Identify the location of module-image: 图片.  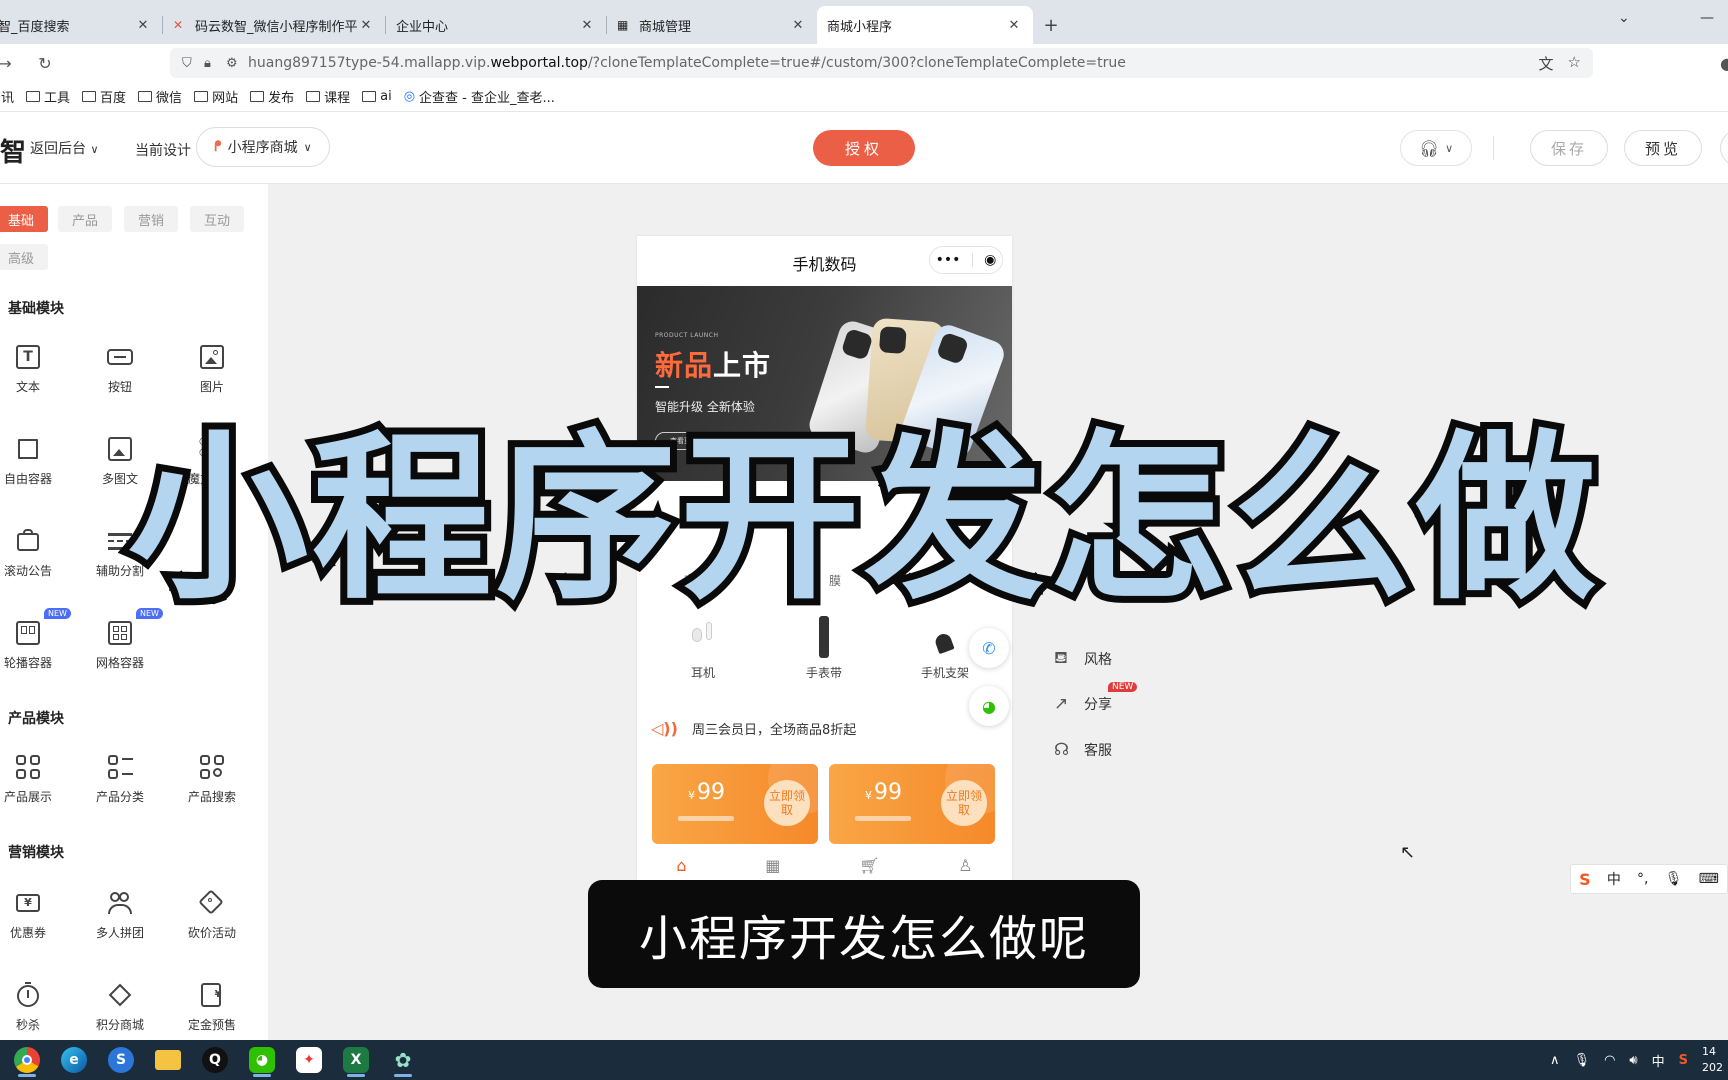
(212, 376).